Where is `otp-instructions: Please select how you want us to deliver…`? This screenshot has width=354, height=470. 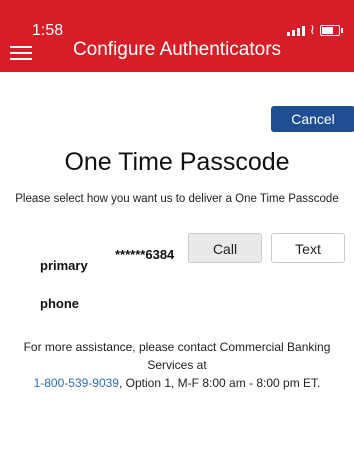
otp-instructions: Please select how you want us to deliver… is located at coordinates (177, 199).